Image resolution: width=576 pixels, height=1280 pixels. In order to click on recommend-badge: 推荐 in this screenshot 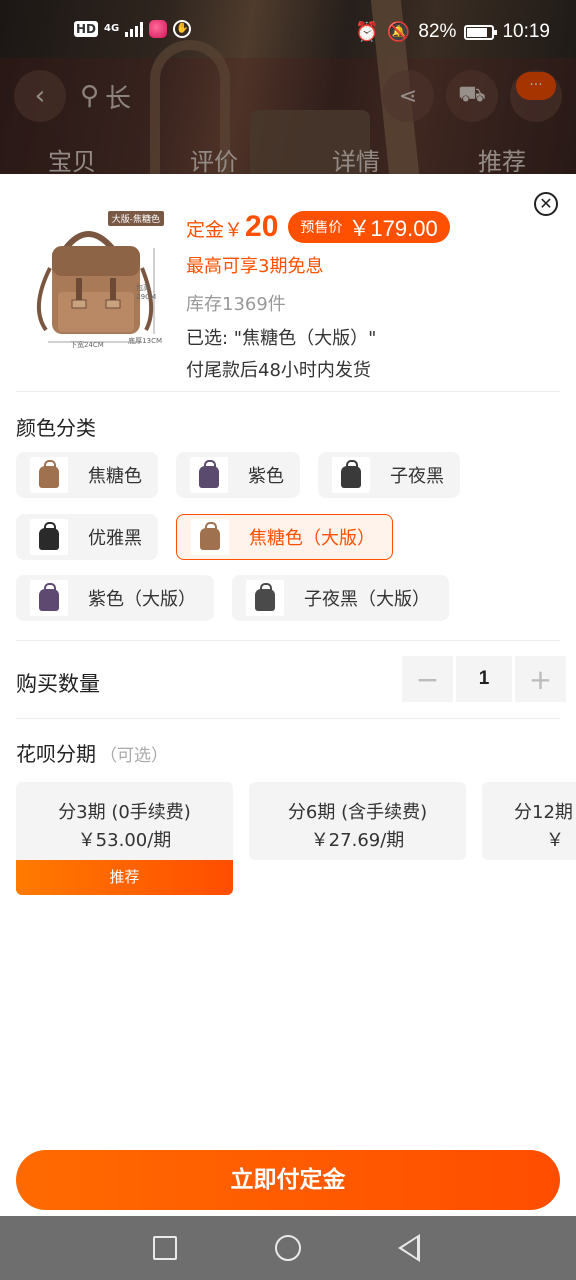, I will do `click(124, 877)`.